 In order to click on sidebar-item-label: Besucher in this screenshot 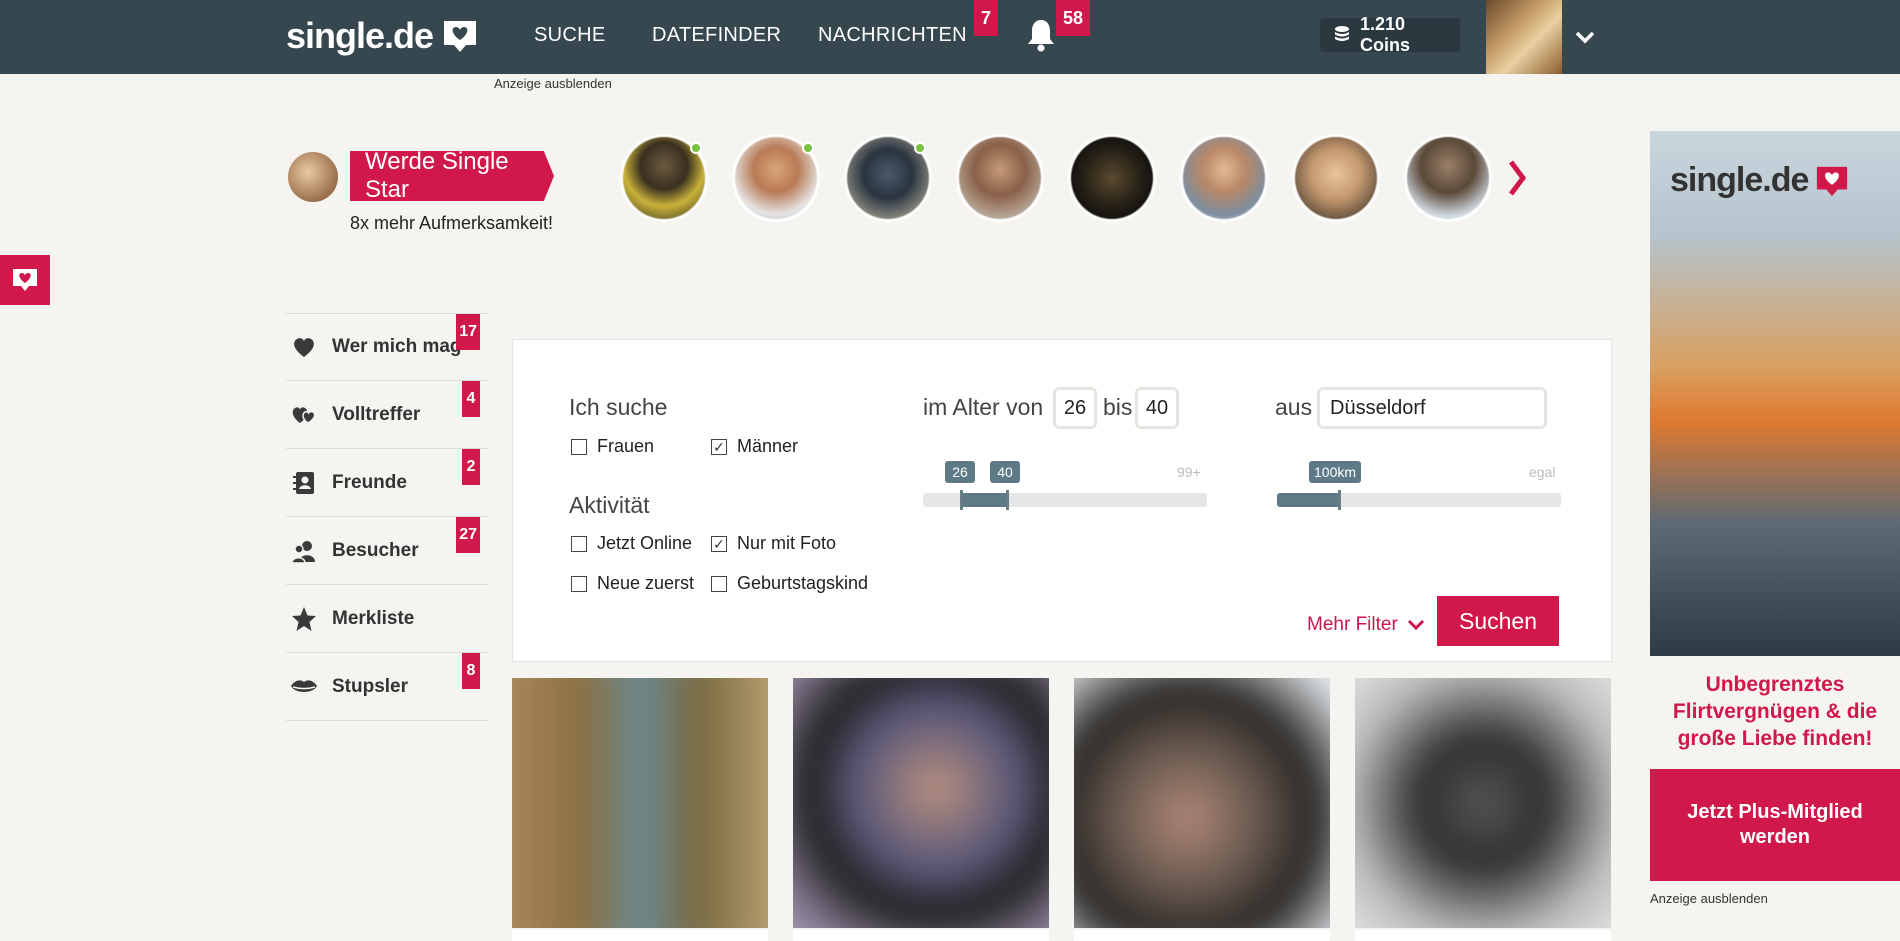, I will do `click(375, 550)`.